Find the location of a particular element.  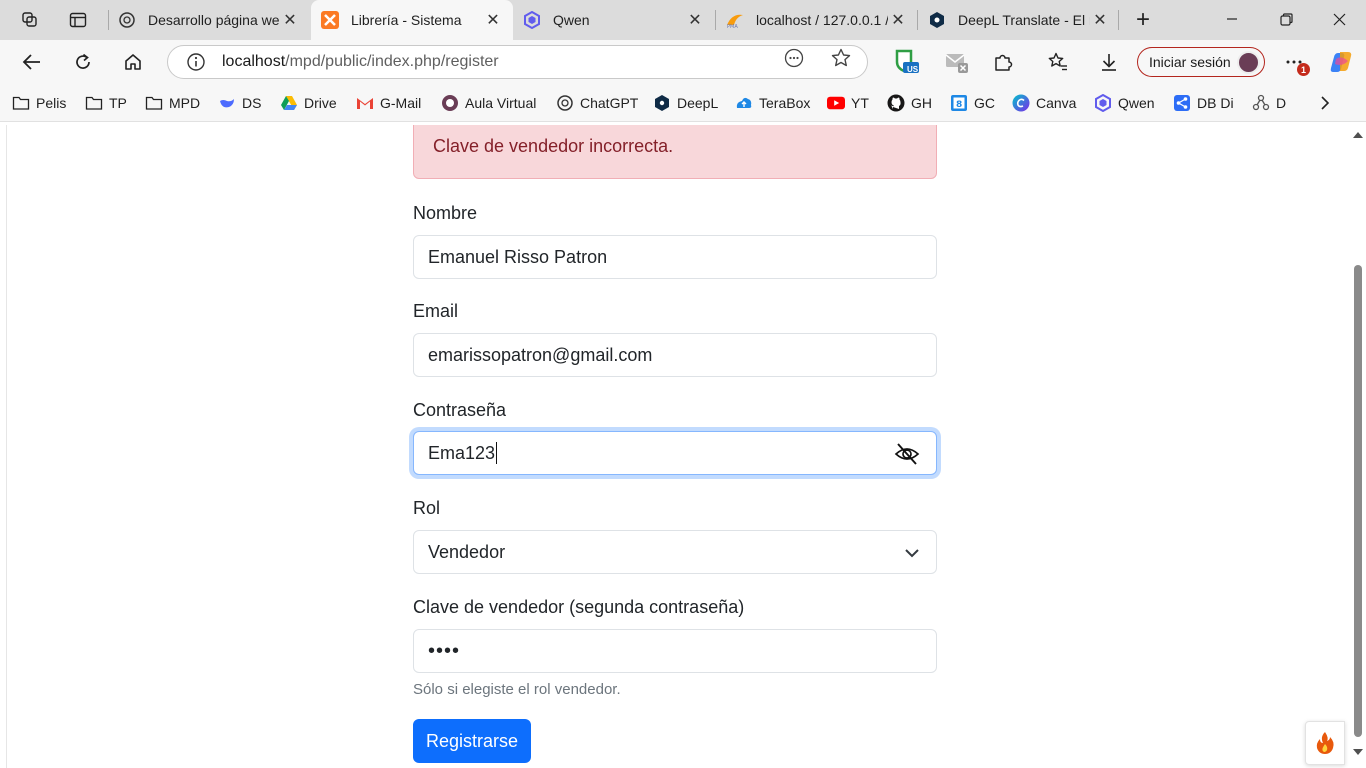

reload-button is located at coordinates (83, 62).